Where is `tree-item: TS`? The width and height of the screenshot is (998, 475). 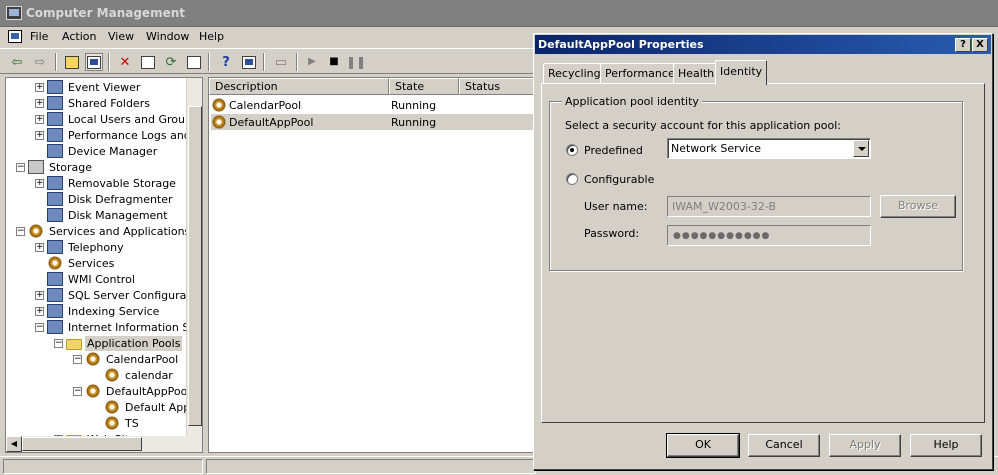 tree-item: TS is located at coordinates (116, 423).